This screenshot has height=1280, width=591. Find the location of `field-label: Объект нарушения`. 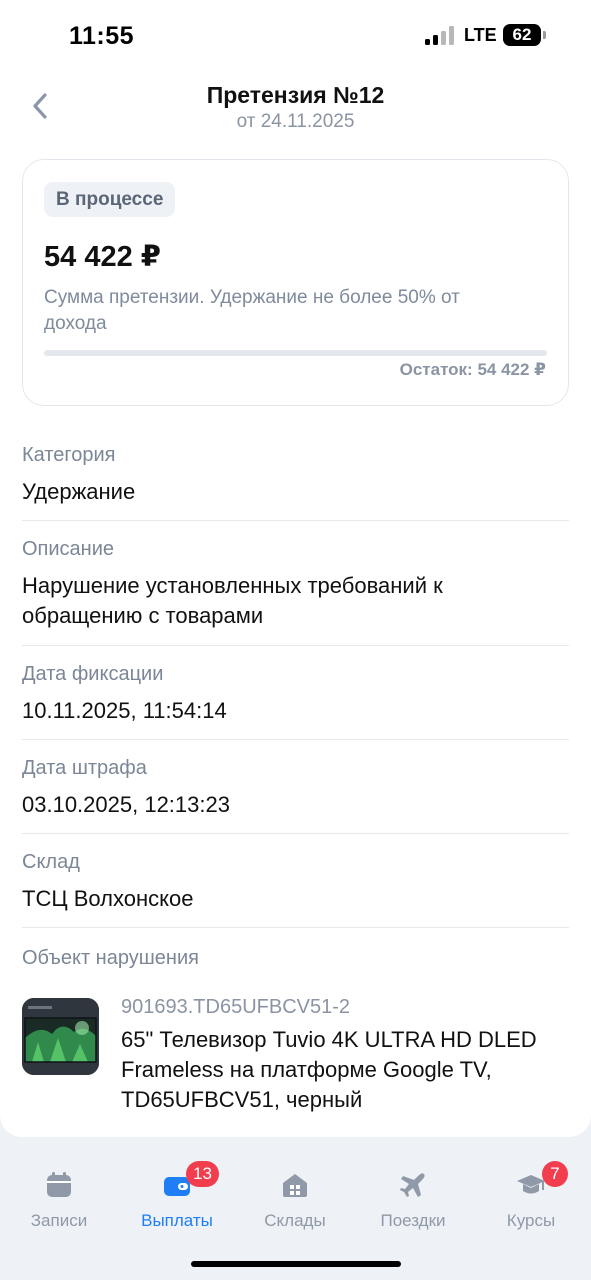

field-label: Объект нарушения is located at coordinates (110, 958).